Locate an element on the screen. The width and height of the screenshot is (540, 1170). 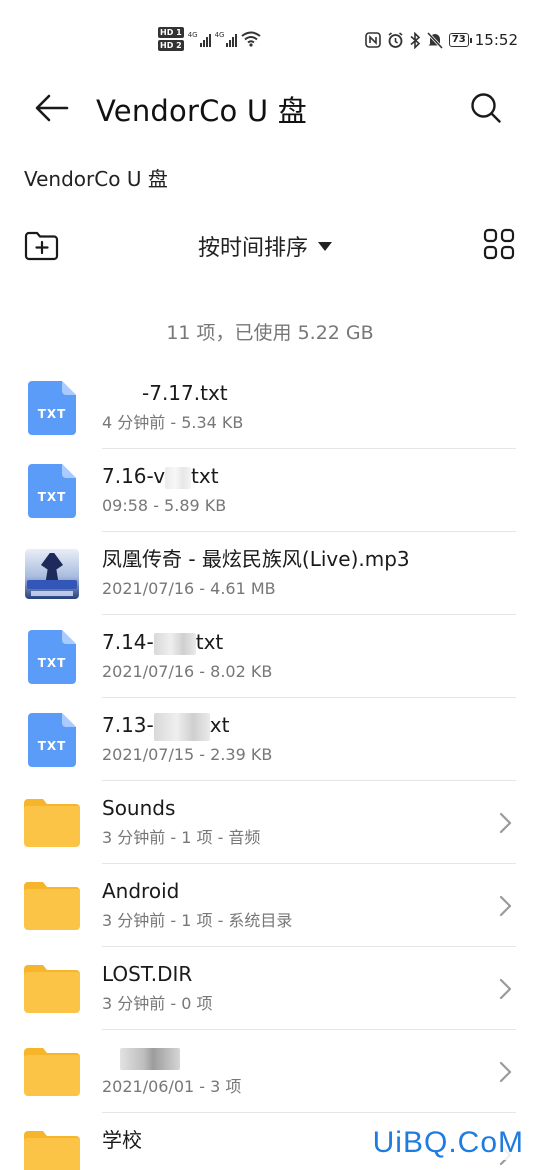
file-row: TXT 7.13- xt 2021/07/15 - 2.39 KB is located at coordinates (270, 739).